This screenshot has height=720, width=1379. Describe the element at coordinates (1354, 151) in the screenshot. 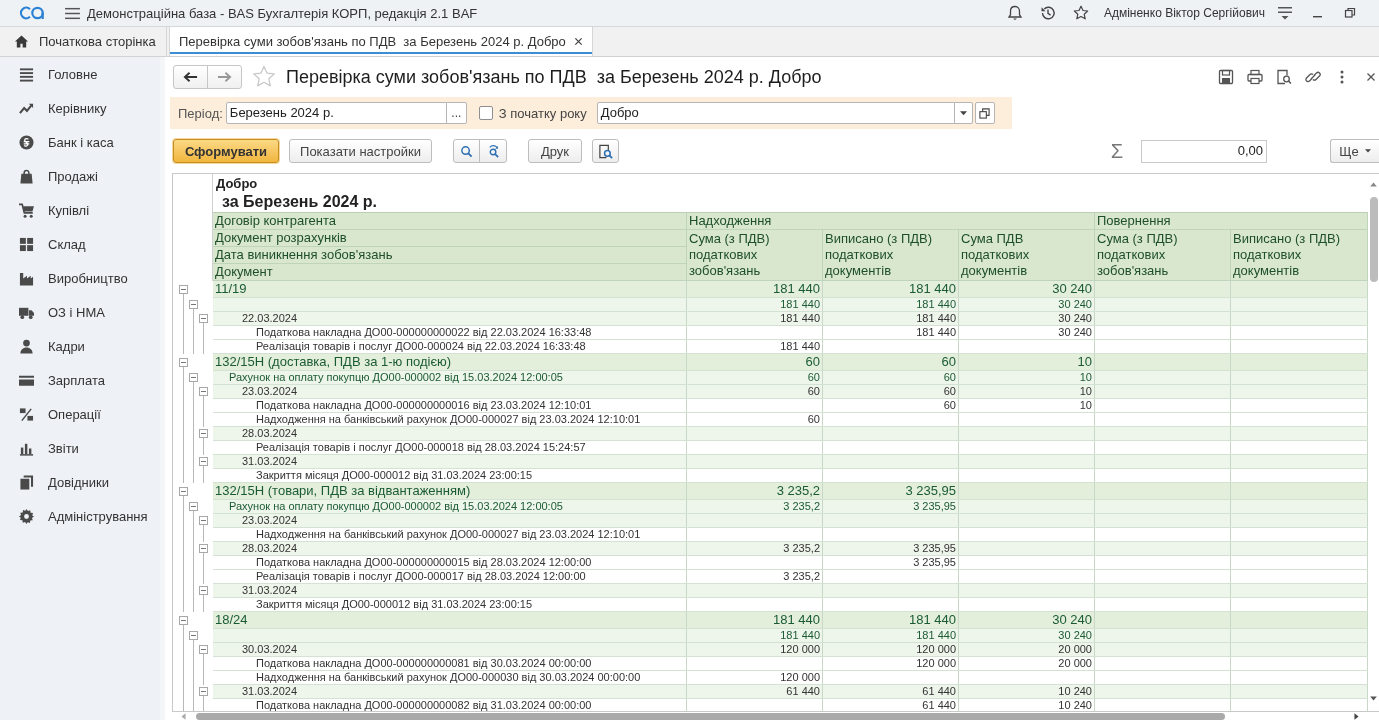

I see `more-button: Ще` at that location.